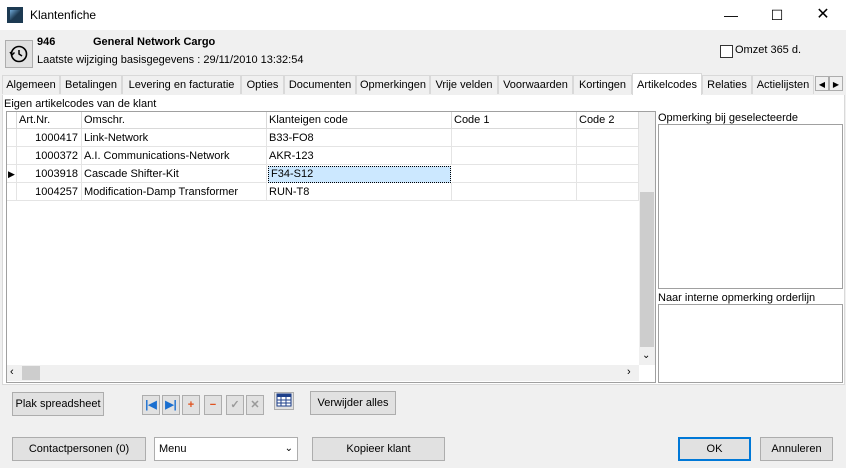 This screenshot has height=468, width=846. Describe the element at coordinates (49, 120) in the screenshot. I see `column-header-artnr: Art.Nr.` at that location.